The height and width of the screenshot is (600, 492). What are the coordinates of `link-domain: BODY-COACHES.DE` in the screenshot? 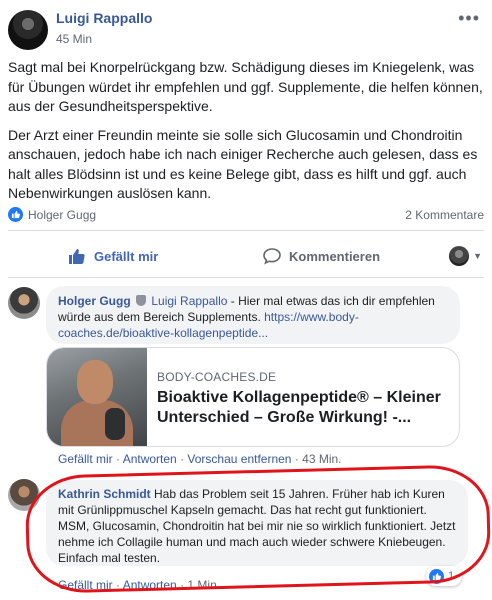 It's located at (217, 377).